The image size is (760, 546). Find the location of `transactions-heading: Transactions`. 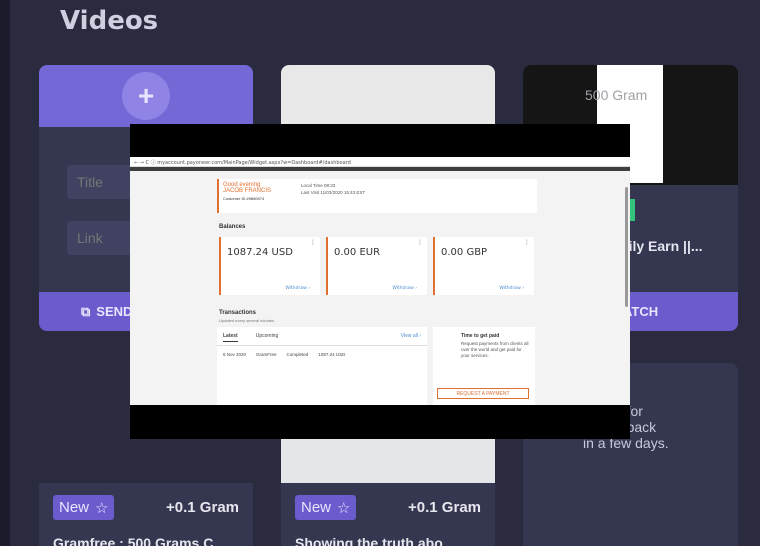

transactions-heading: Transactions is located at coordinates (238, 313).